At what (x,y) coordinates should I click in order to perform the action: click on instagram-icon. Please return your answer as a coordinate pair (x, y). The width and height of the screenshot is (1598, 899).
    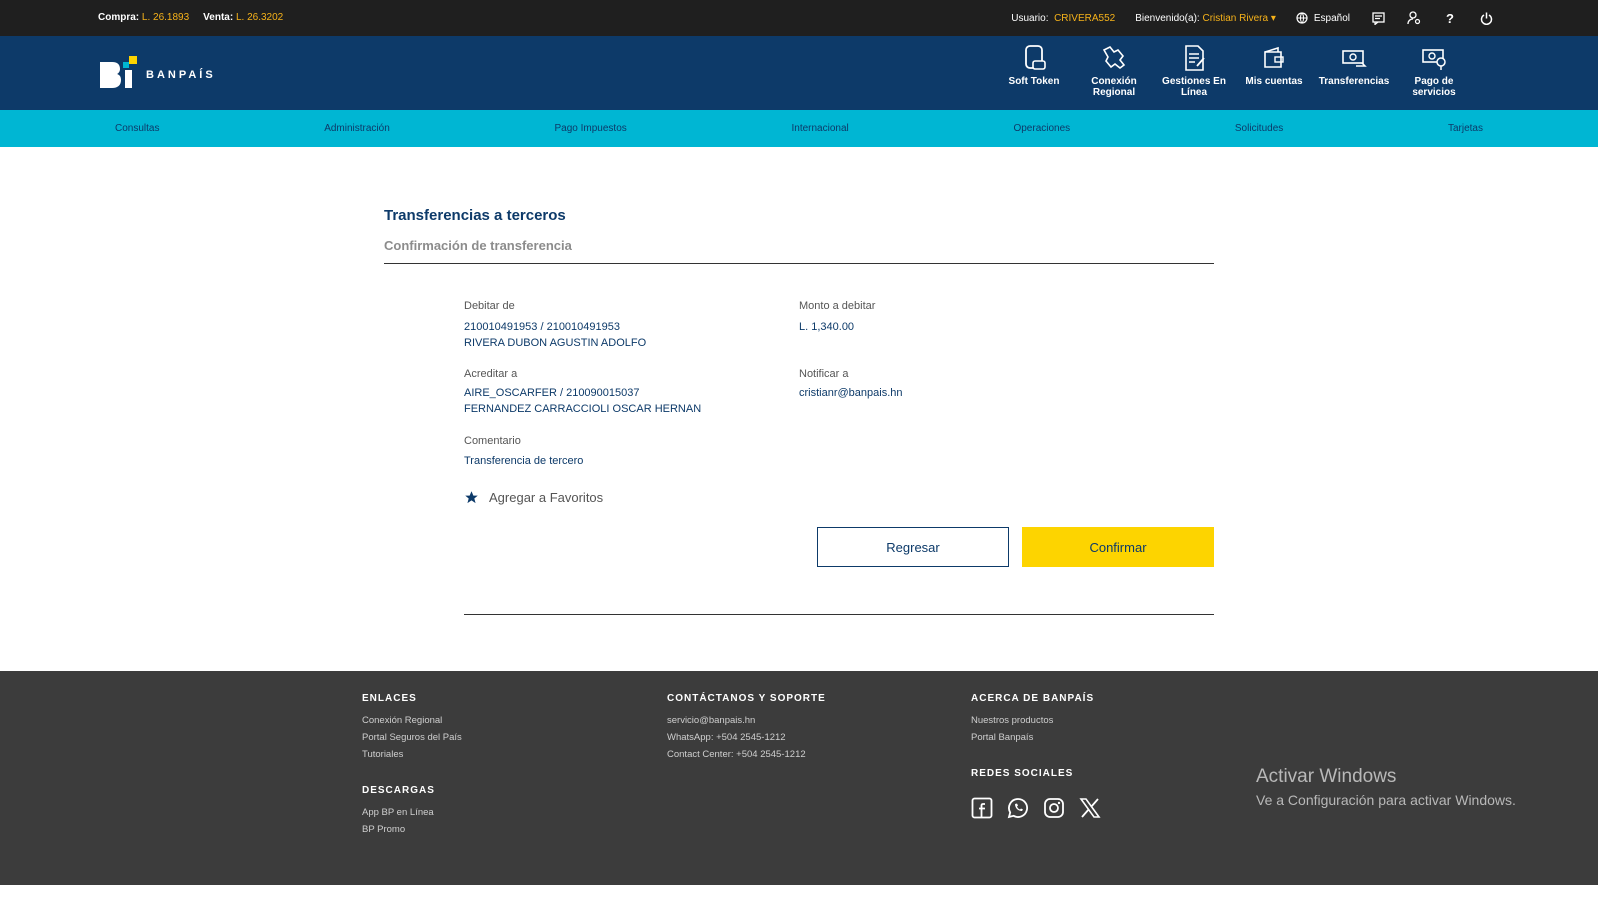
    Looking at the image, I should click on (1054, 808).